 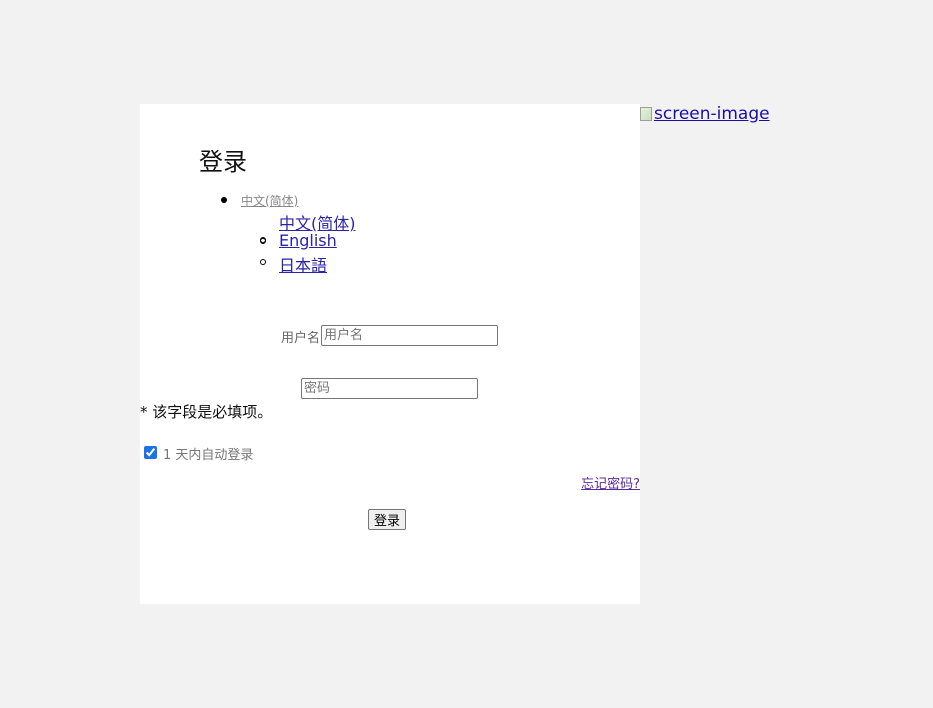 I want to click on screen-image-alt-text: screen-image, so click(x=712, y=114).